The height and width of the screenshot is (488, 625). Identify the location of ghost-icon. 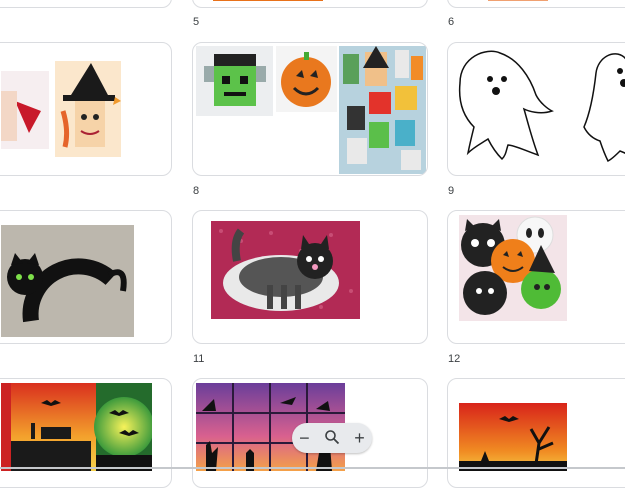
(541, 106).